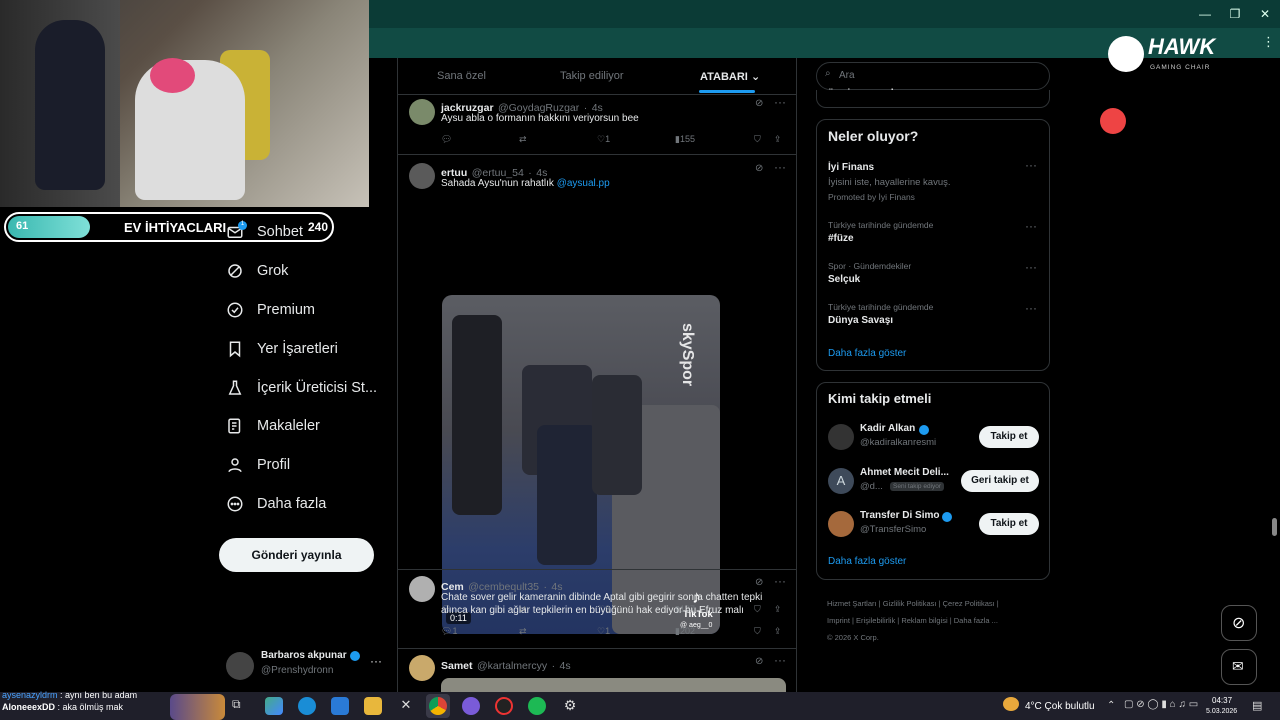  Describe the element at coordinates (306, 666) in the screenshot. I see `account-switcher: Barbaros akpunar @Prenshydronn ···` at that location.